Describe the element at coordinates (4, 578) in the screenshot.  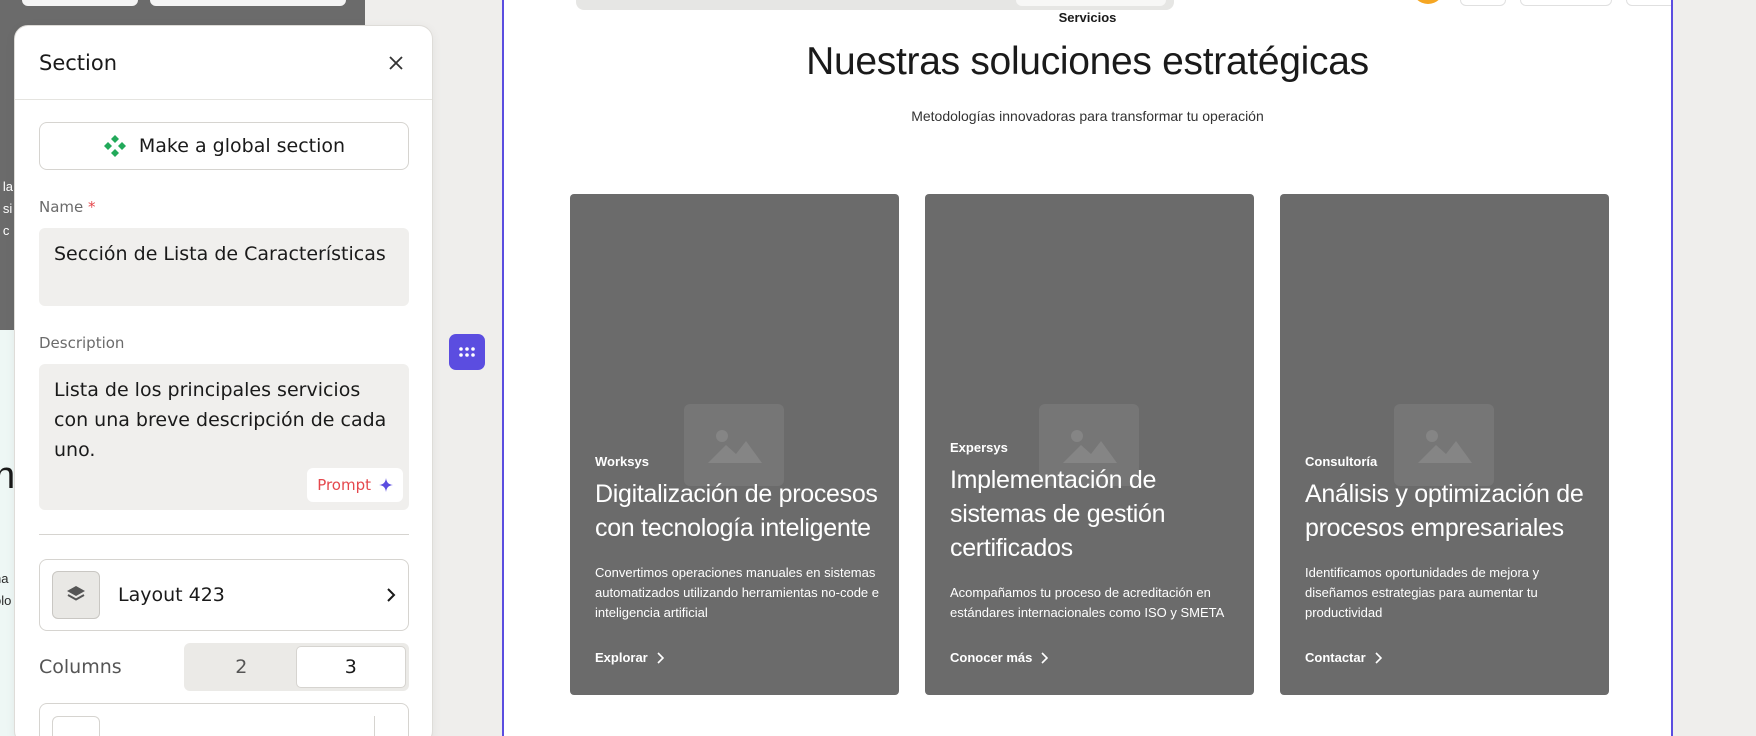
I see `background-text-fragment: na` at that location.